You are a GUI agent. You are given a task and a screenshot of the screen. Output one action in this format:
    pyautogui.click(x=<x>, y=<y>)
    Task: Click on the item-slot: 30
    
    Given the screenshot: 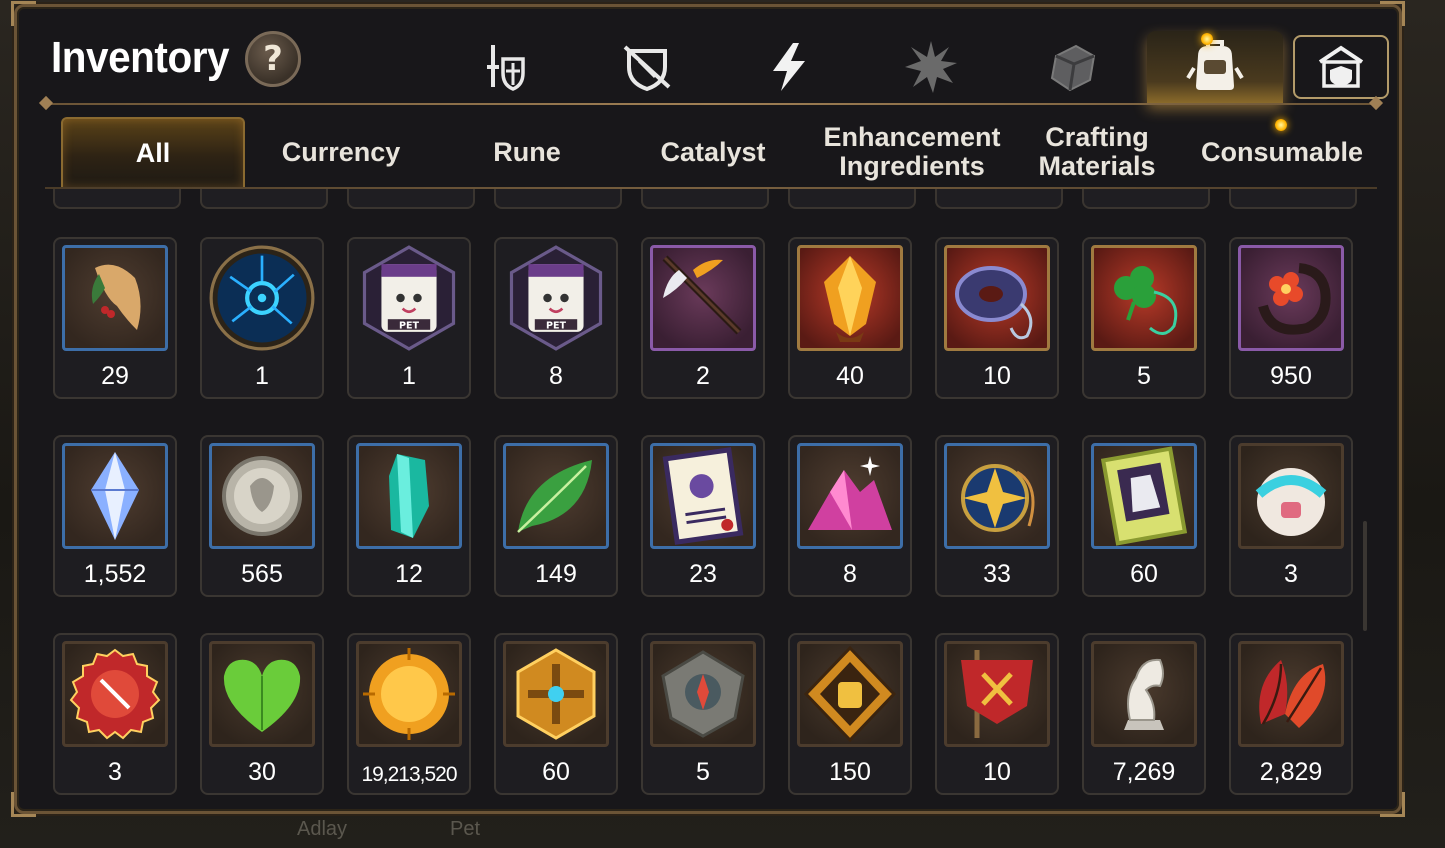 What is the action you would take?
    pyautogui.click(x=262, y=714)
    